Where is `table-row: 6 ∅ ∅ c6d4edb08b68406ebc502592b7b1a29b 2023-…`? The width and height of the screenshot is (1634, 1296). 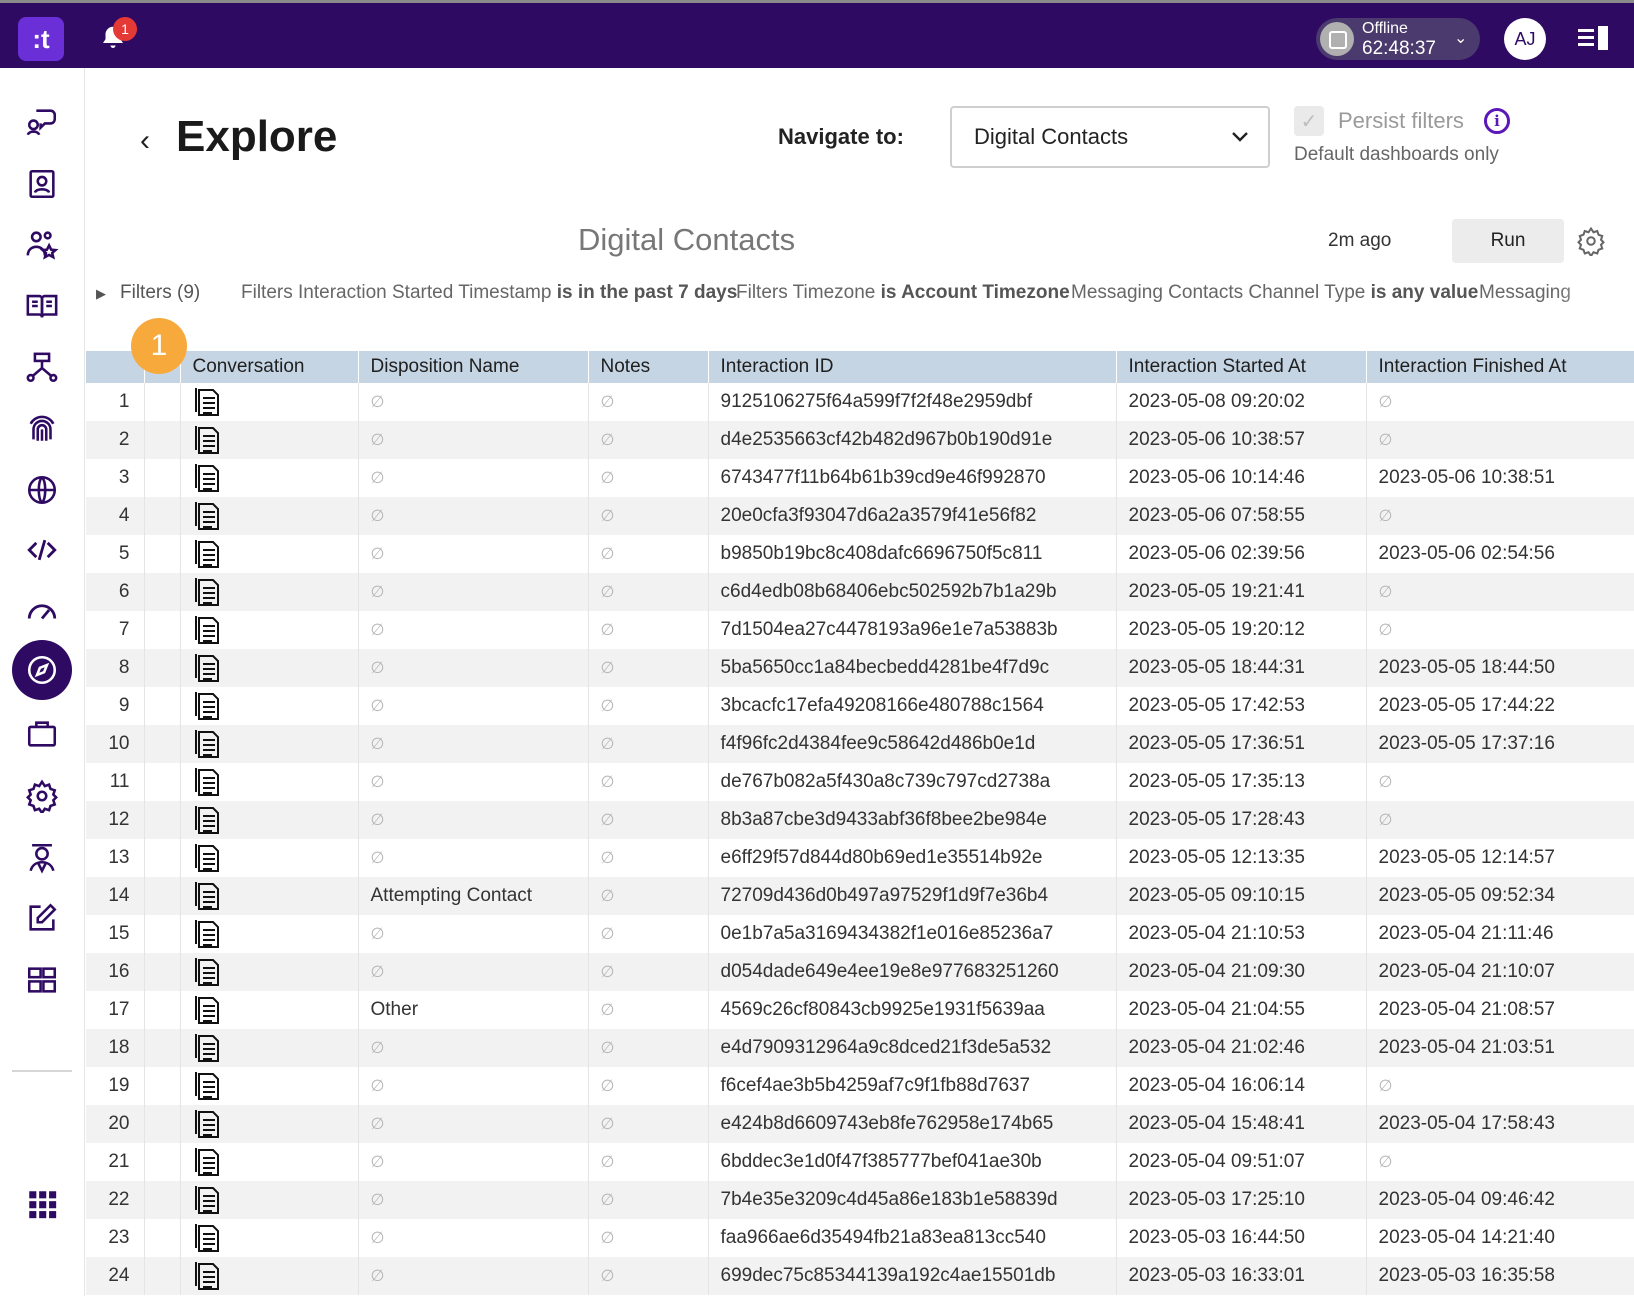 table-row: 6 ∅ ∅ c6d4edb08b68406ebc502592b7b1a29b 2023-… is located at coordinates (860, 592).